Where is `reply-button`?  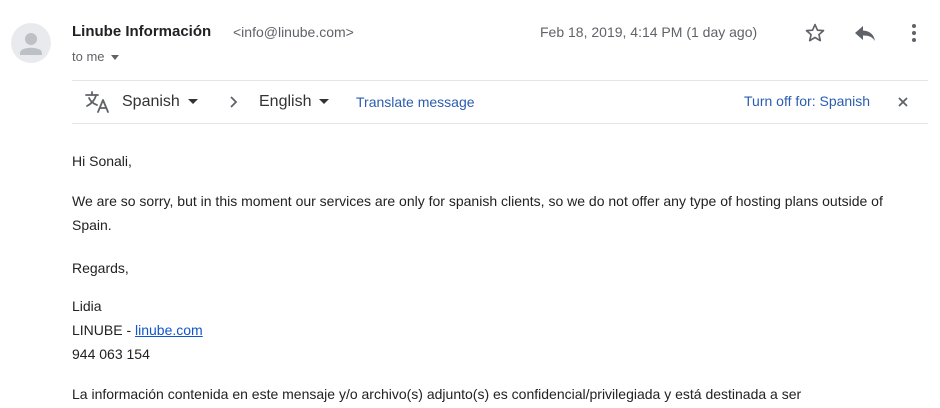 reply-button is located at coordinates (865, 33).